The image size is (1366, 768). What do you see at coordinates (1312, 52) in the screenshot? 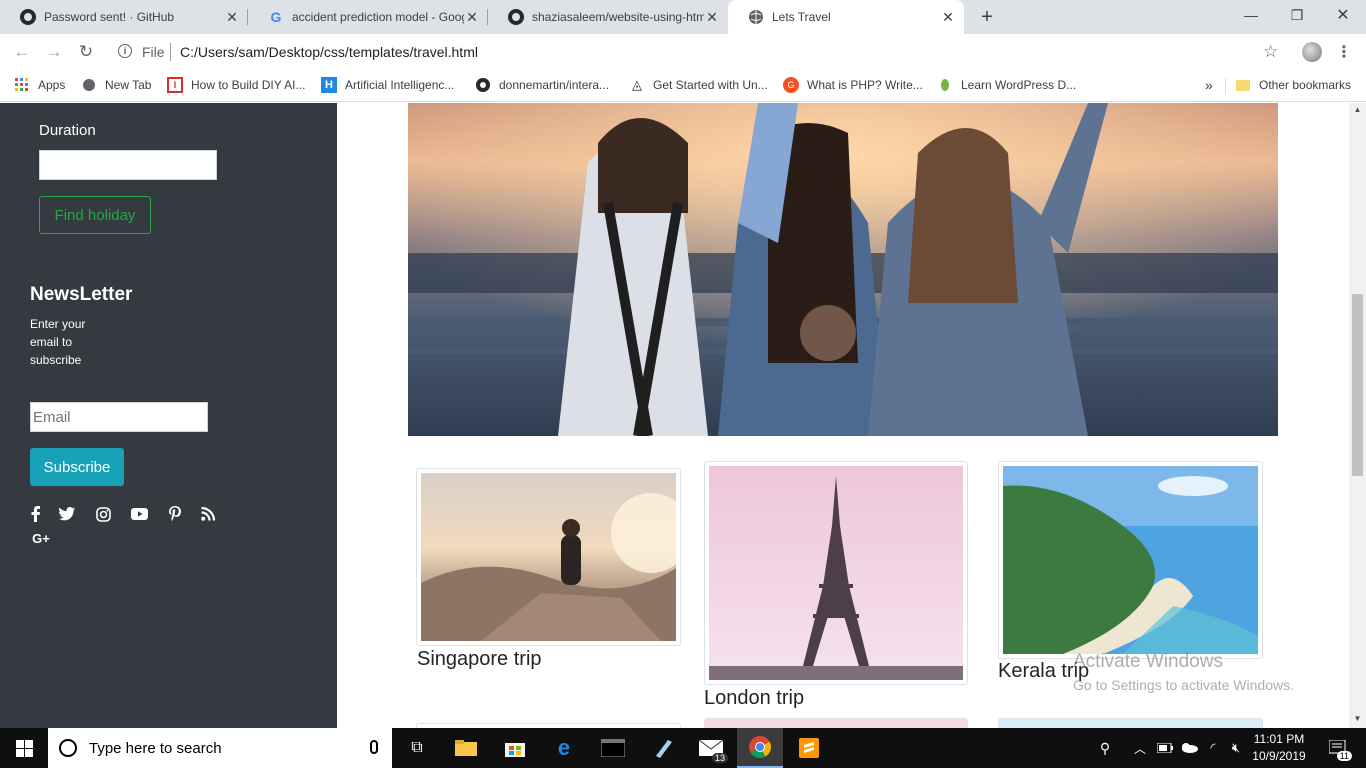
I see `profile-avatar` at bounding box center [1312, 52].